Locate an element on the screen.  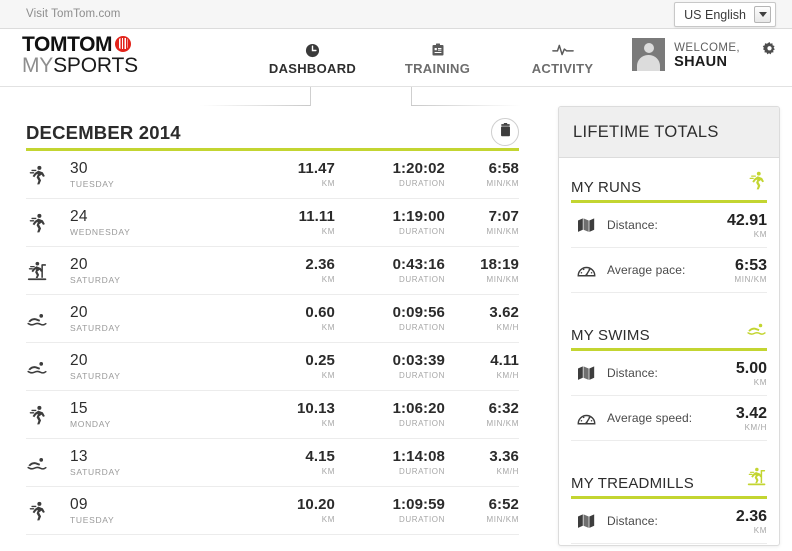
activity-distance: 0.25 KM is located at coordinates (282, 367).